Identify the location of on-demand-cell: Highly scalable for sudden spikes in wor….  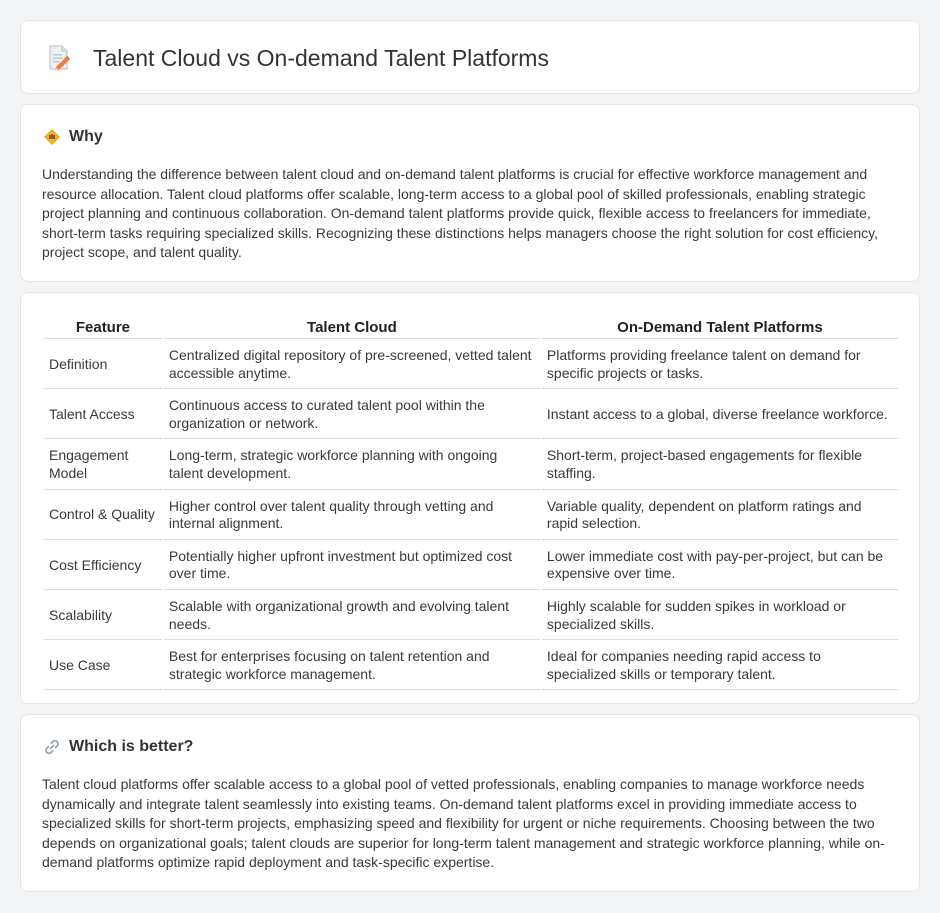
(719, 616).